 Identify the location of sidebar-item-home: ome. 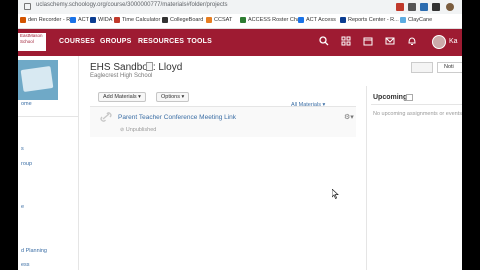
(26, 104).